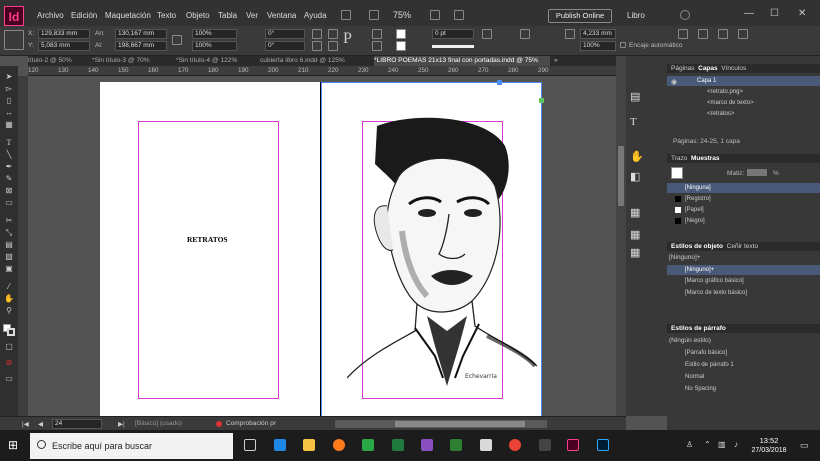  I want to click on menu-texto: Texto, so click(166, 15).